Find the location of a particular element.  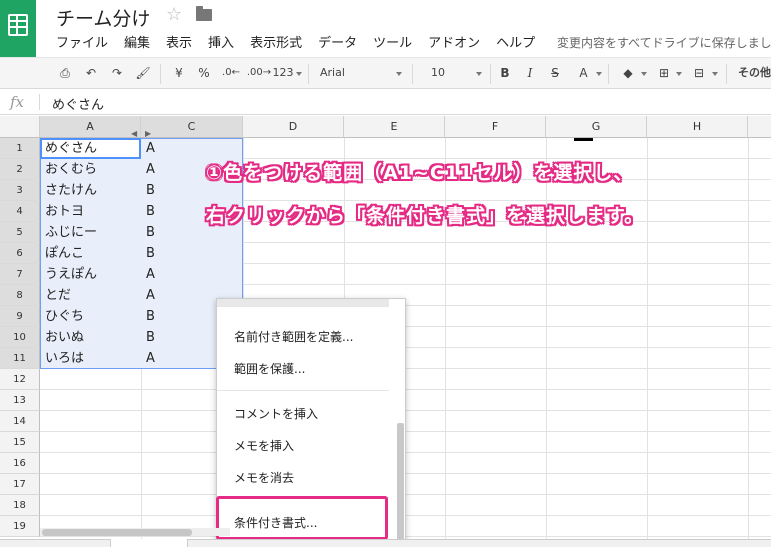

cell-name: ぽんこ is located at coordinates (90, 253).